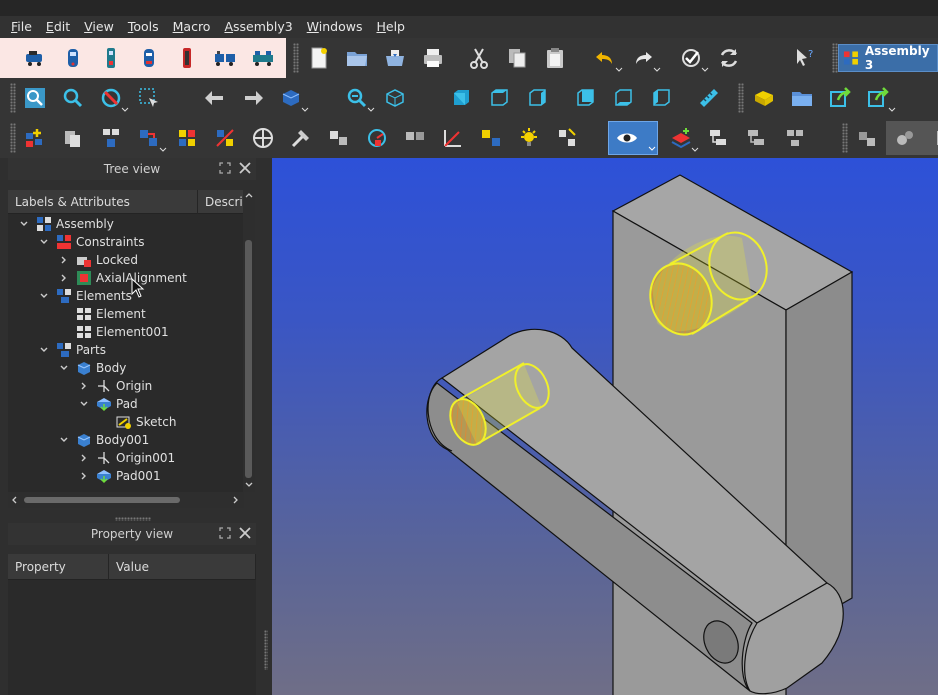 Image resolution: width=938 pixels, height=695 pixels. I want to click on tree-hscroll-thumb, so click(102, 500).